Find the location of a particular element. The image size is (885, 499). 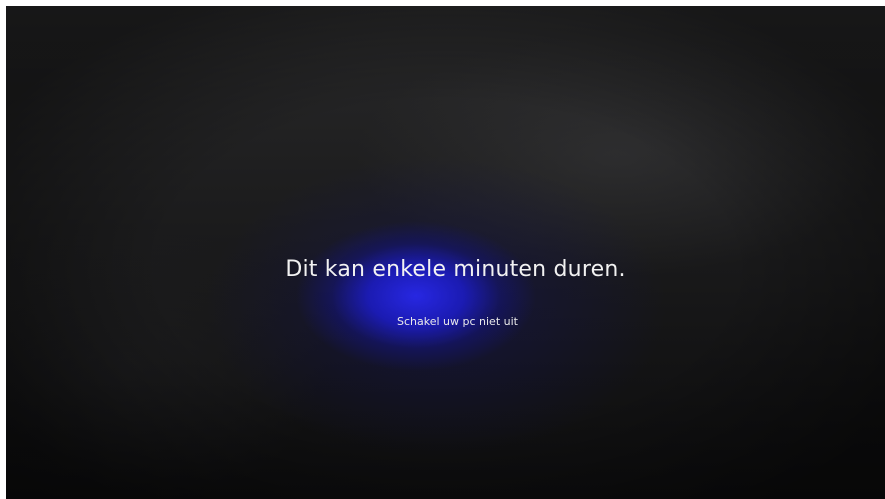

status-subtitle: Schakel uw pc niet uit is located at coordinates (445, 321).